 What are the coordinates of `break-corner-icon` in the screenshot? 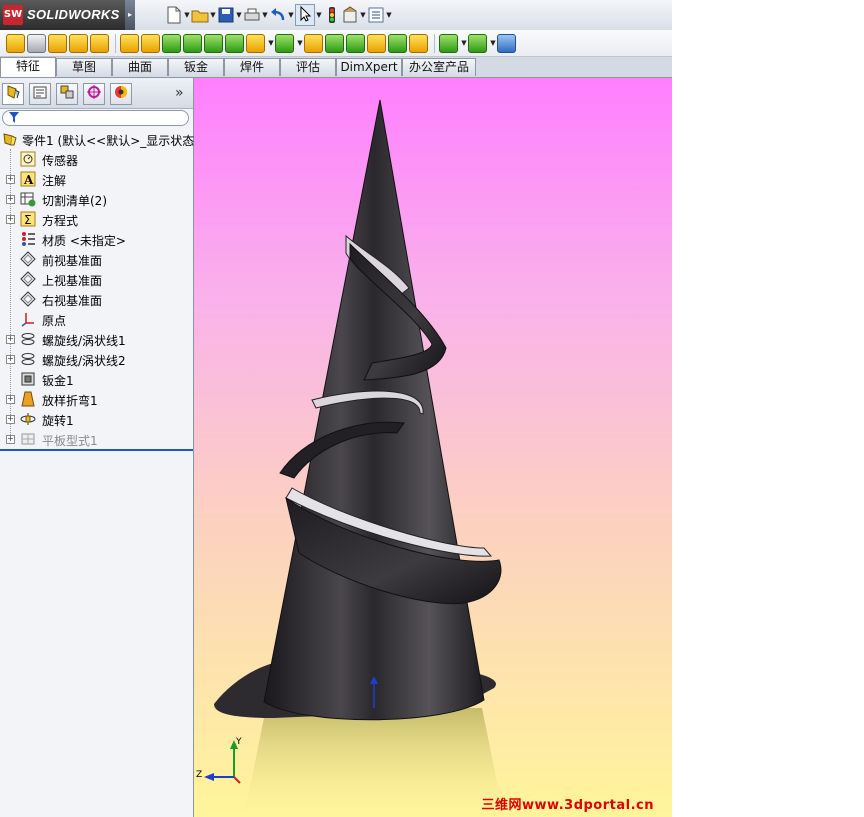 It's located at (213, 43).